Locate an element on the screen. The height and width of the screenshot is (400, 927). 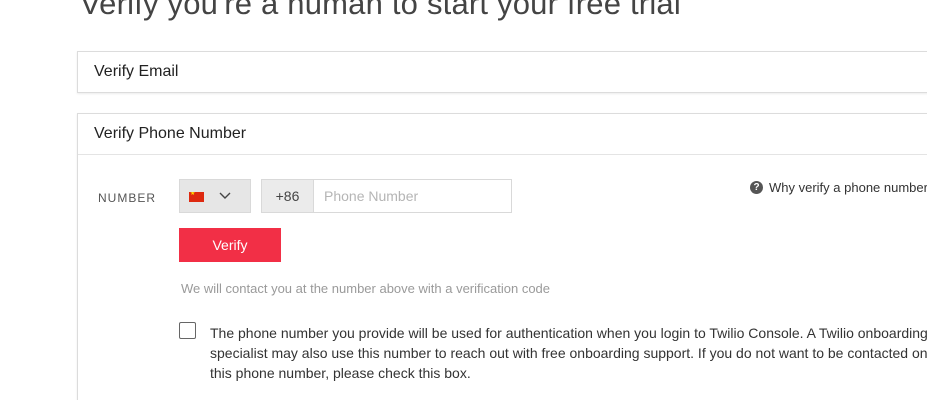
verify-phone-title: Verify Phone Number is located at coordinates (502, 134).